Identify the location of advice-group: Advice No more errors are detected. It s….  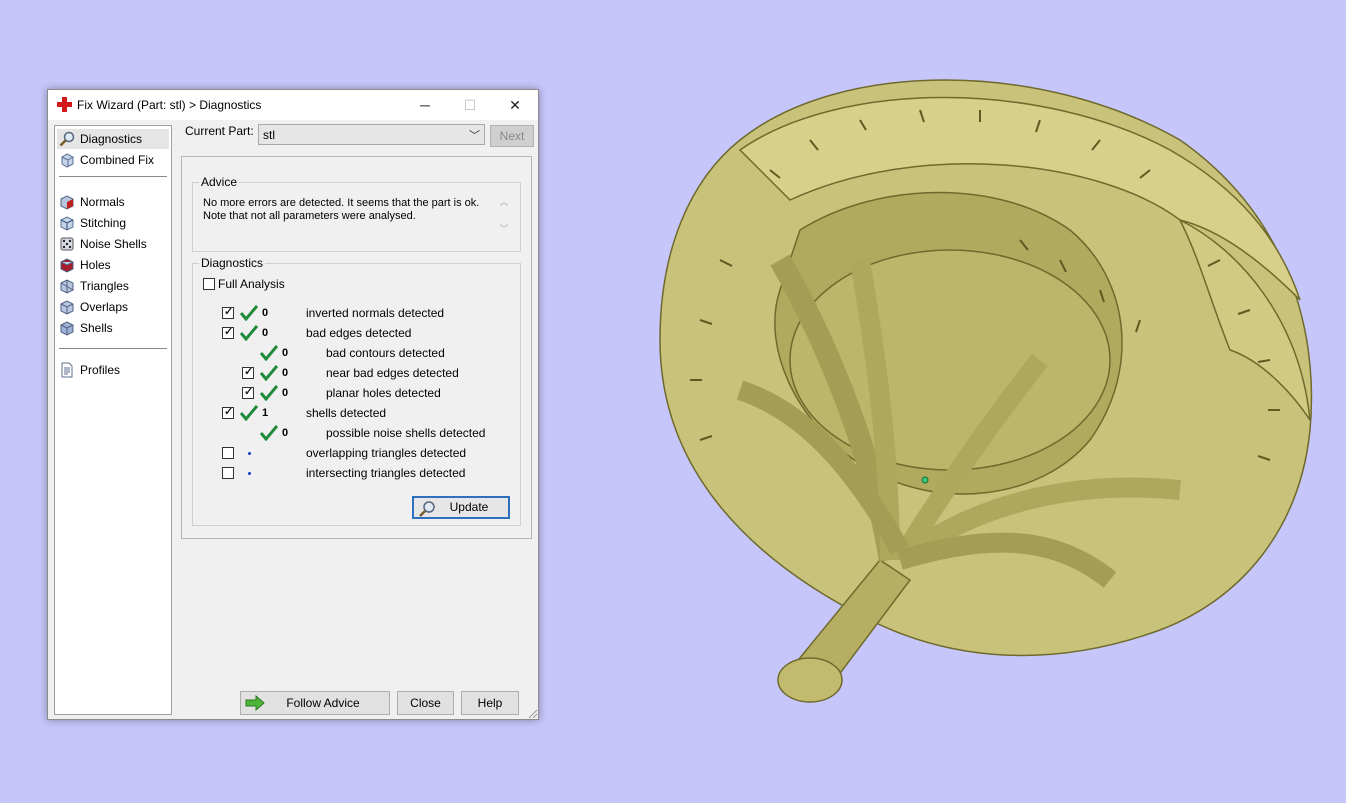
(356, 213).